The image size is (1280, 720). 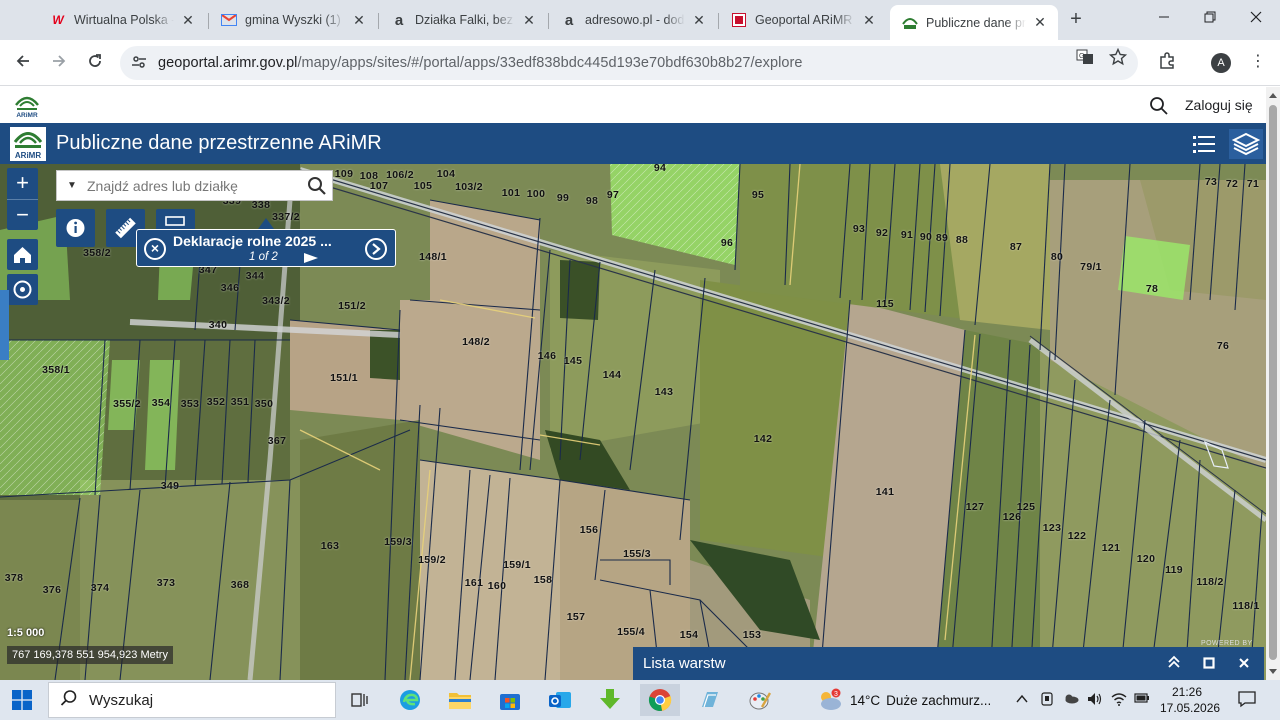 I want to click on coordinate-readout: 767 169,378 551 954,923 Metry, so click(x=90, y=655).